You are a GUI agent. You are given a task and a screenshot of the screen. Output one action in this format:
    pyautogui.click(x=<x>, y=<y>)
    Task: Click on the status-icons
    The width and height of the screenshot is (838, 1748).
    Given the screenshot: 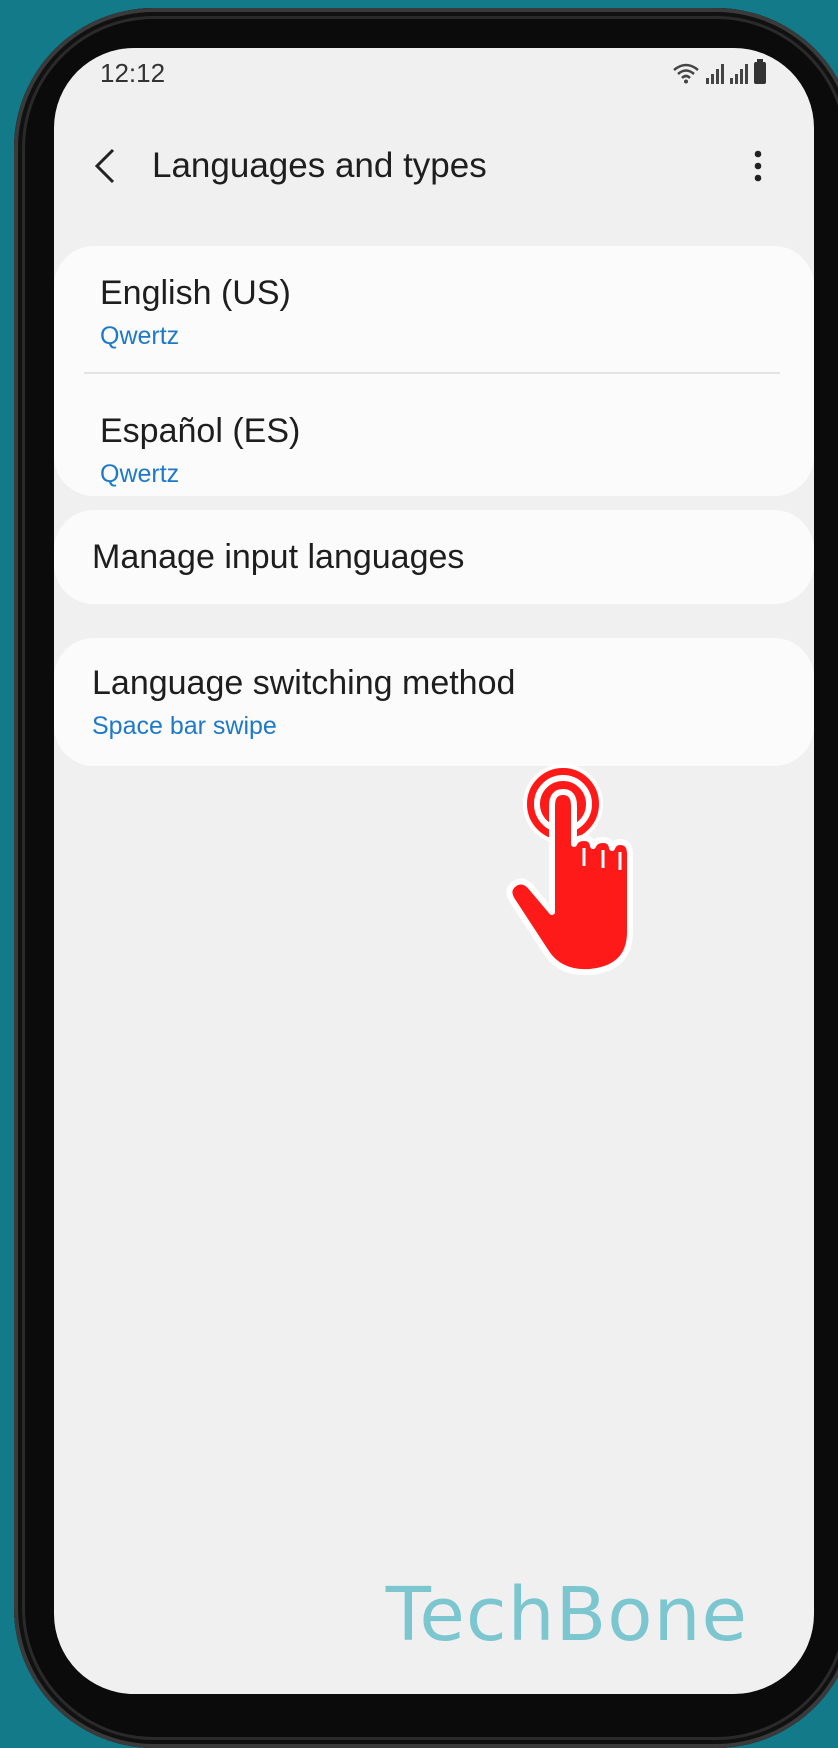 What is the action you would take?
    pyautogui.click(x=719, y=71)
    